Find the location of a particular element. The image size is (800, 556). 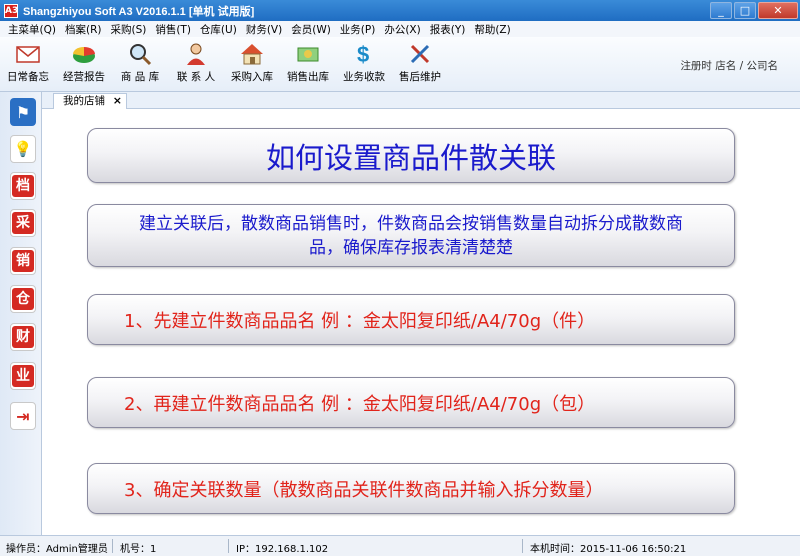

window-controls: _ □ ✕ is located at coordinates (754, 10).